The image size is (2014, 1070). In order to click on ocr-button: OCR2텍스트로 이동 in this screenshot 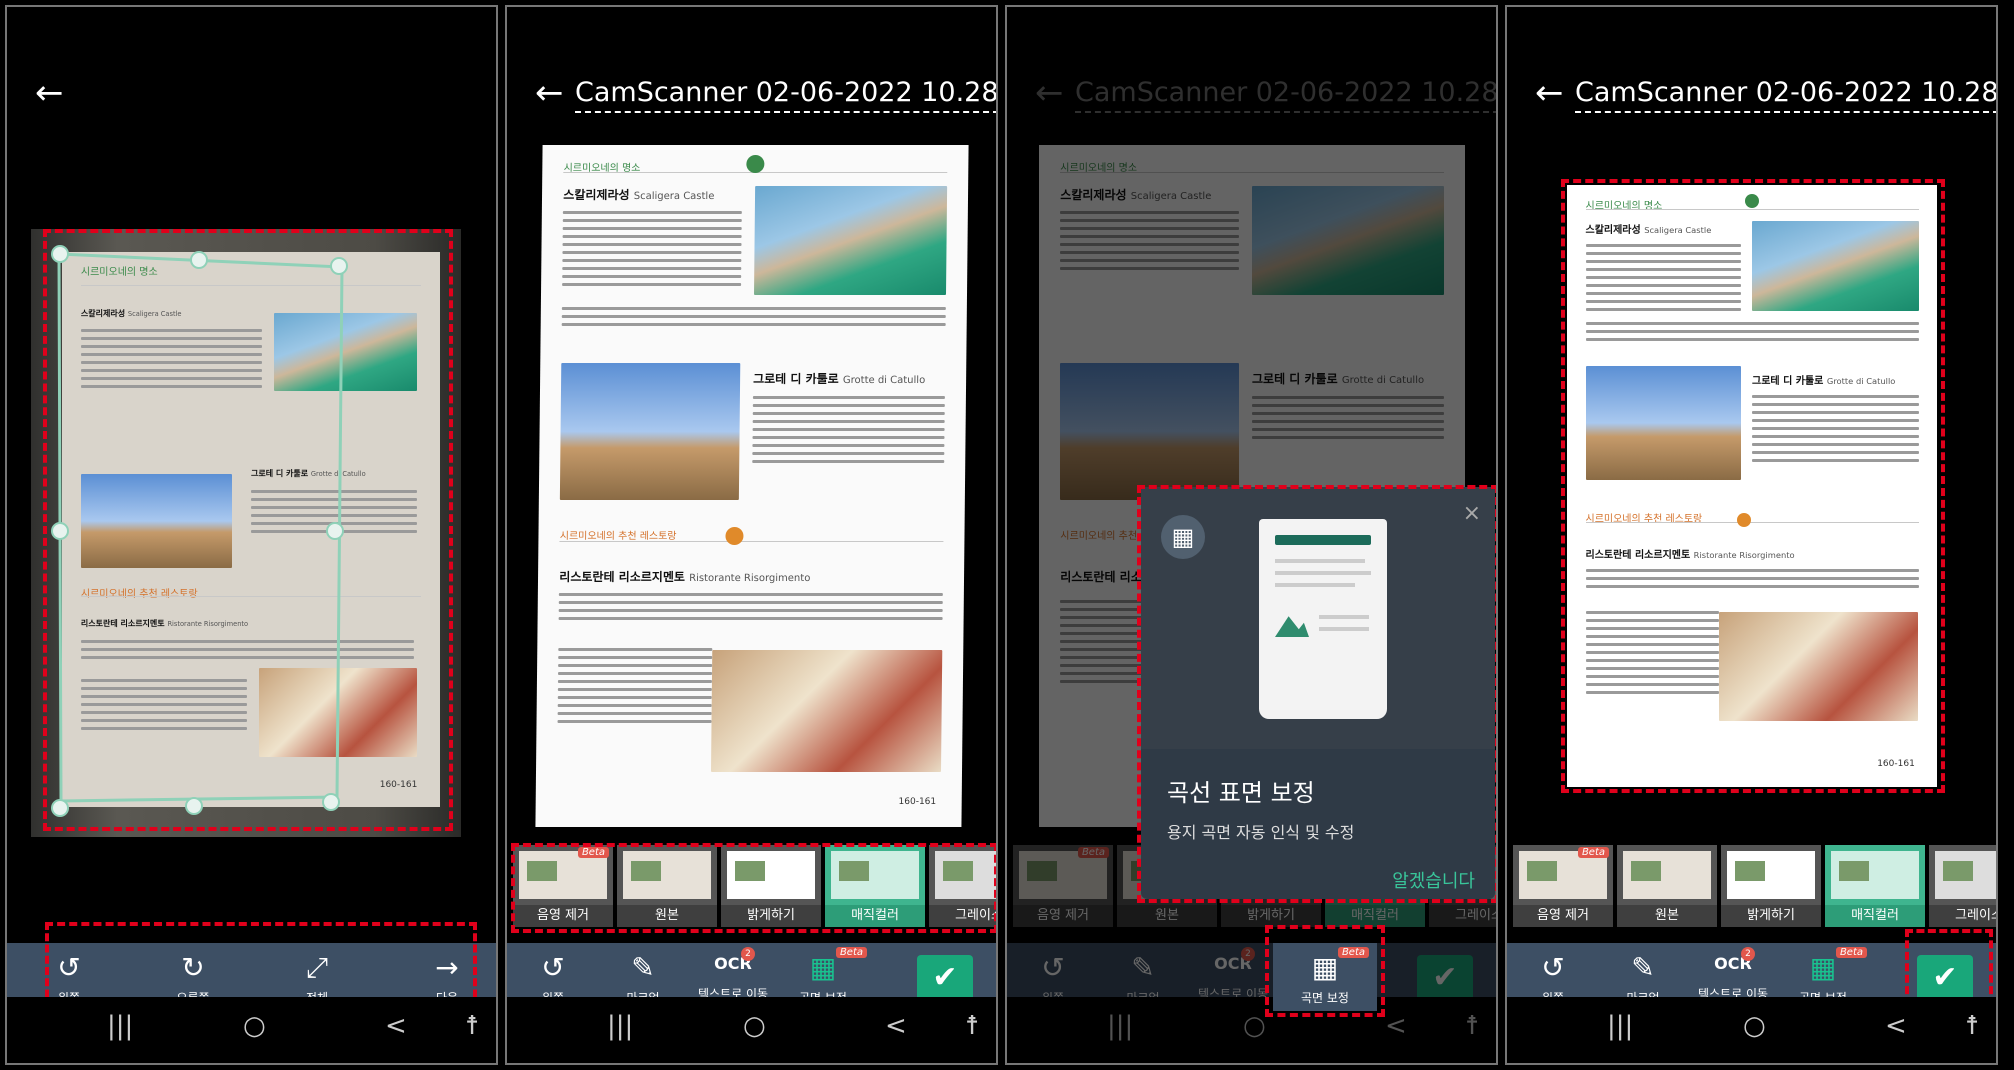, I will do `click(1733, 974)`.